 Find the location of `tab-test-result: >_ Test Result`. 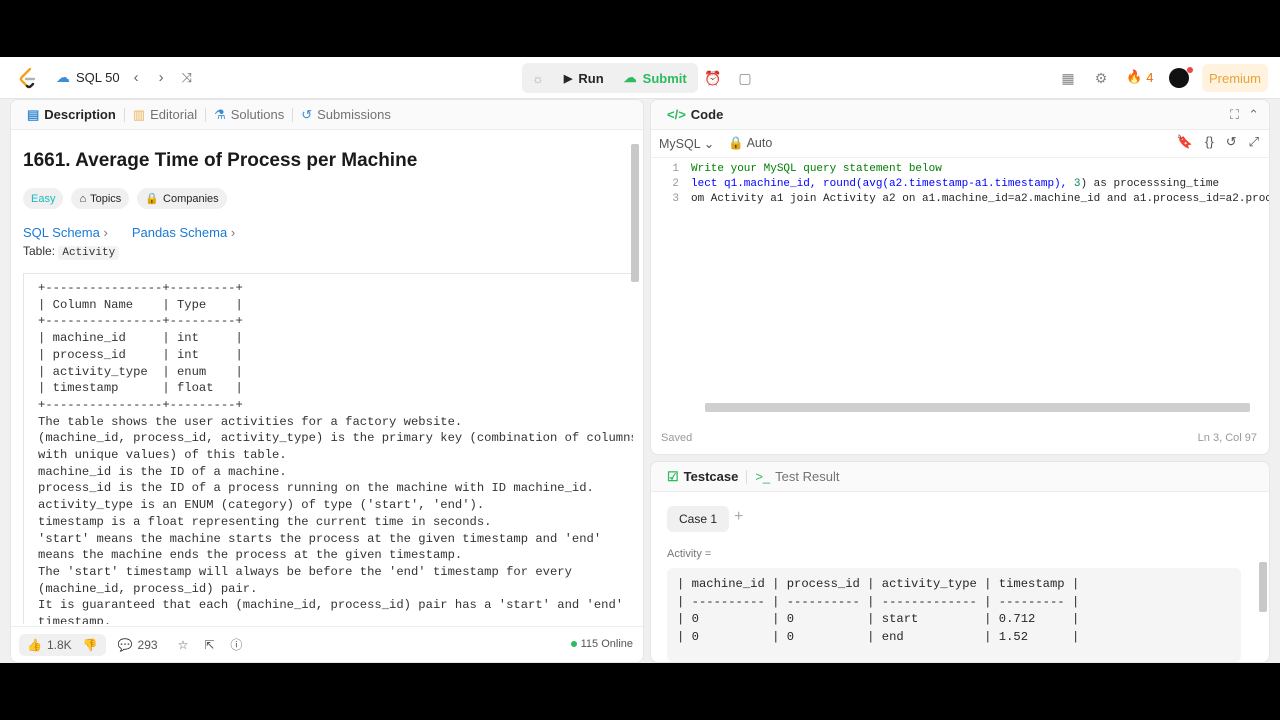

tab-test-result: >_ Test Result is located at coordinates (797, 476).